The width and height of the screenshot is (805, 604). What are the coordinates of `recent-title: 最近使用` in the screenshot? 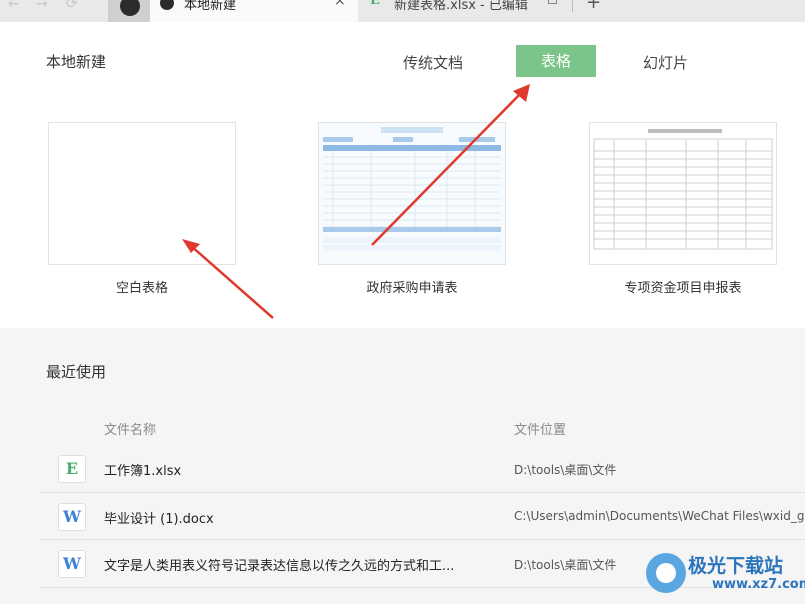 It's located at (76, 372).